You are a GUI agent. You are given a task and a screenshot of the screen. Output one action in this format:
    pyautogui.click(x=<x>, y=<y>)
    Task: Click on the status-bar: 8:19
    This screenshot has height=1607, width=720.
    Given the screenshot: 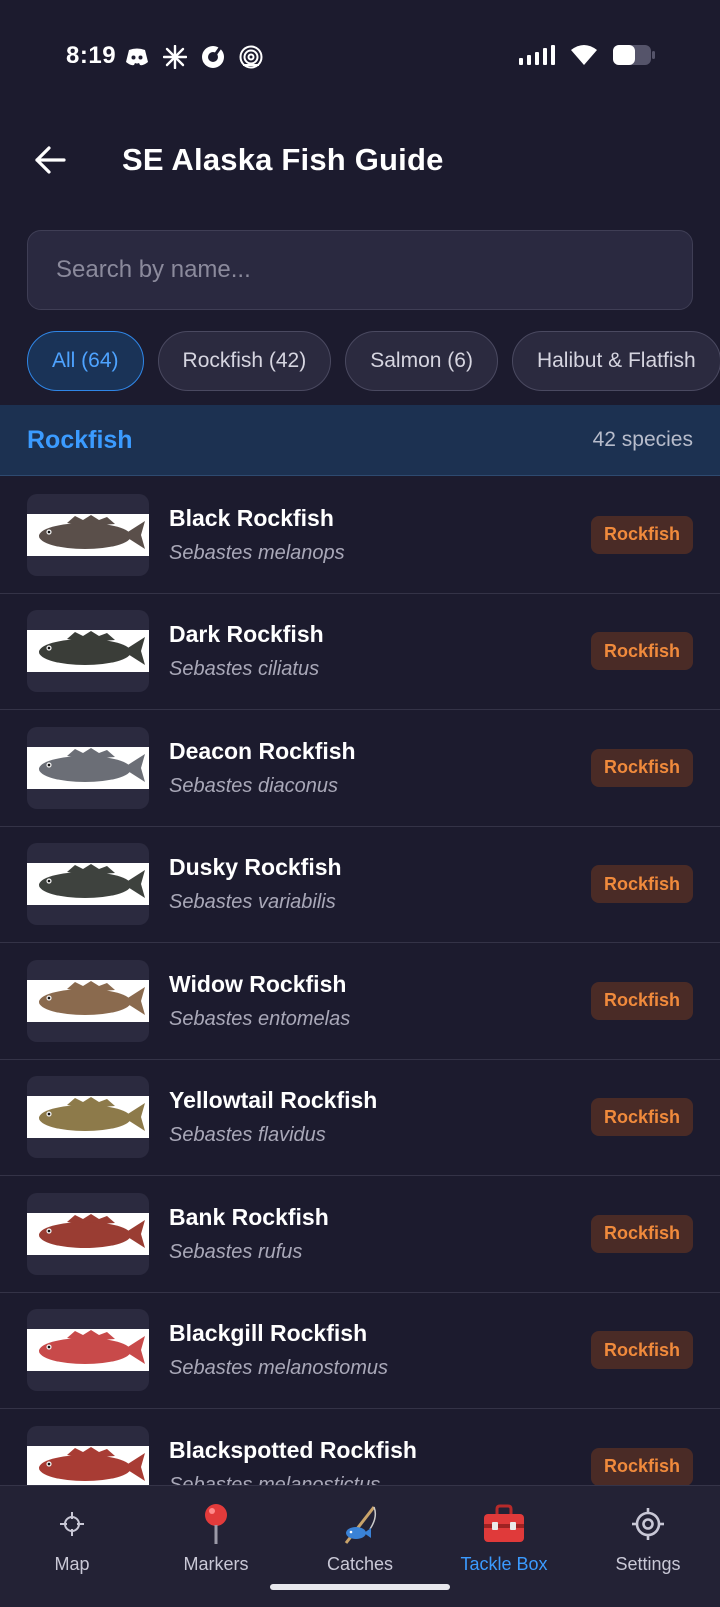 What is the action you would take?
    pyautogui.click(x=360, y=57)
    